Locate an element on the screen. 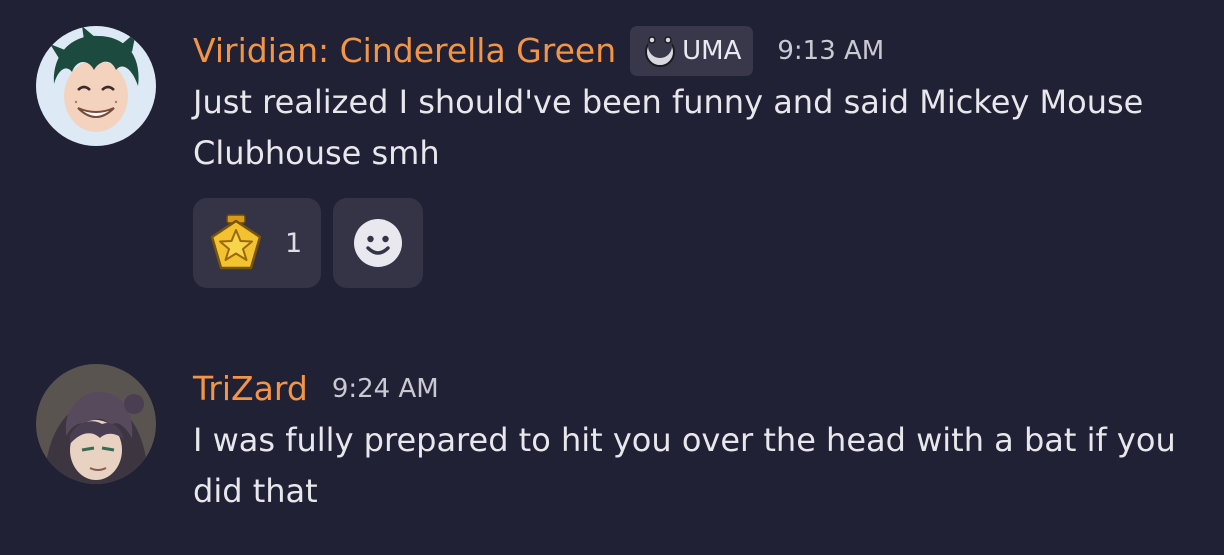 This screenshot has height=555, width=1224. role-tag: UMA is located at coordinates (692, 51).